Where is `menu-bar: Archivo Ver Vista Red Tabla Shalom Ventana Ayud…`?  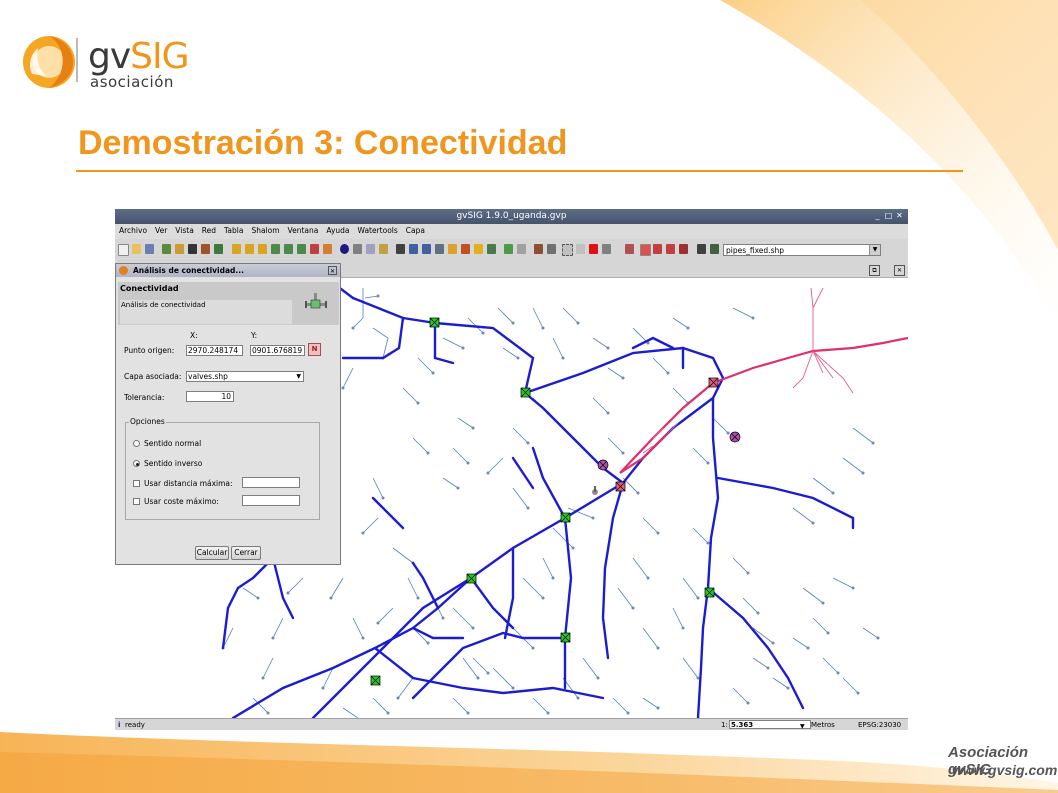 menu-bar: Archivo Ver Vista Red Tabla Shalom Ventana Ayud… is located at coordinates (511, 231).